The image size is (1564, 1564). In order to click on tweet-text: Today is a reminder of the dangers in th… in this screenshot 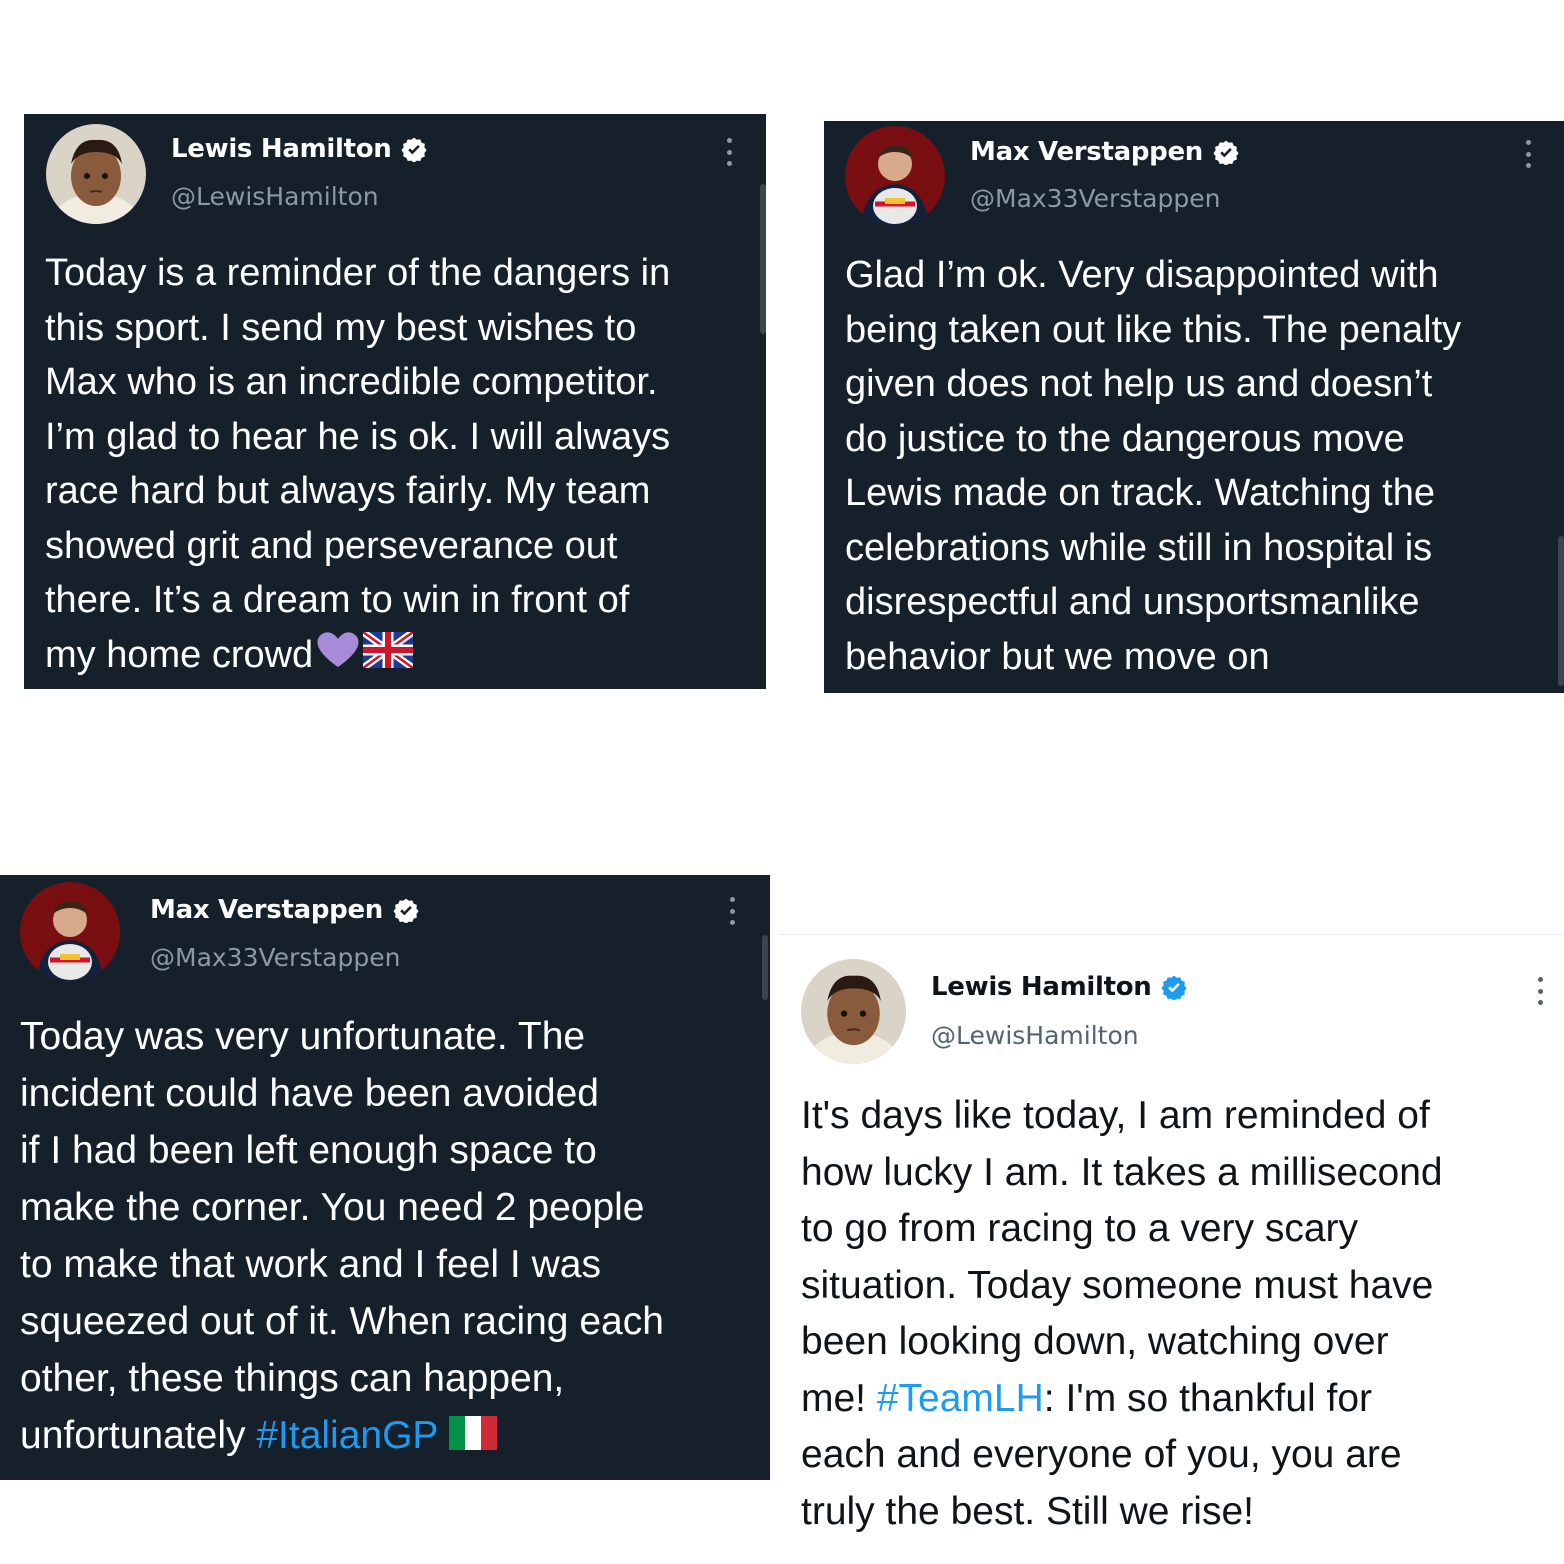, I will do `click(404, 465)`.